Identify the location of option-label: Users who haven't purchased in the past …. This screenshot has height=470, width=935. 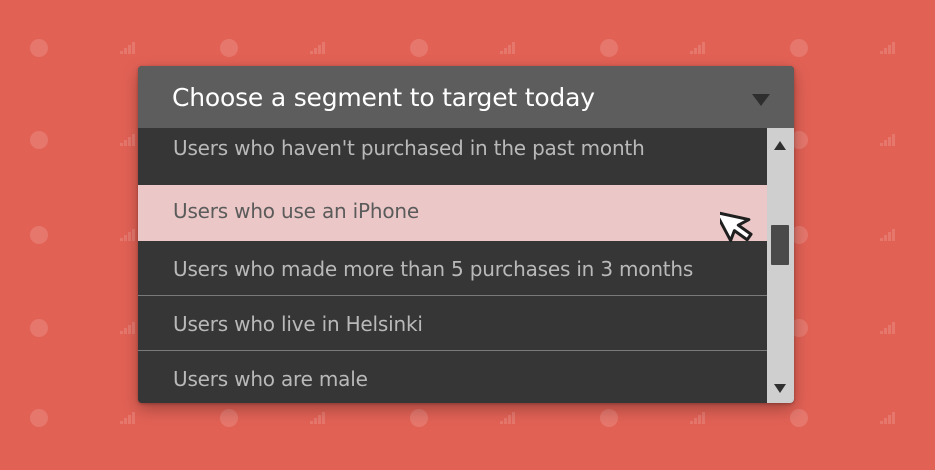
(409, 148).